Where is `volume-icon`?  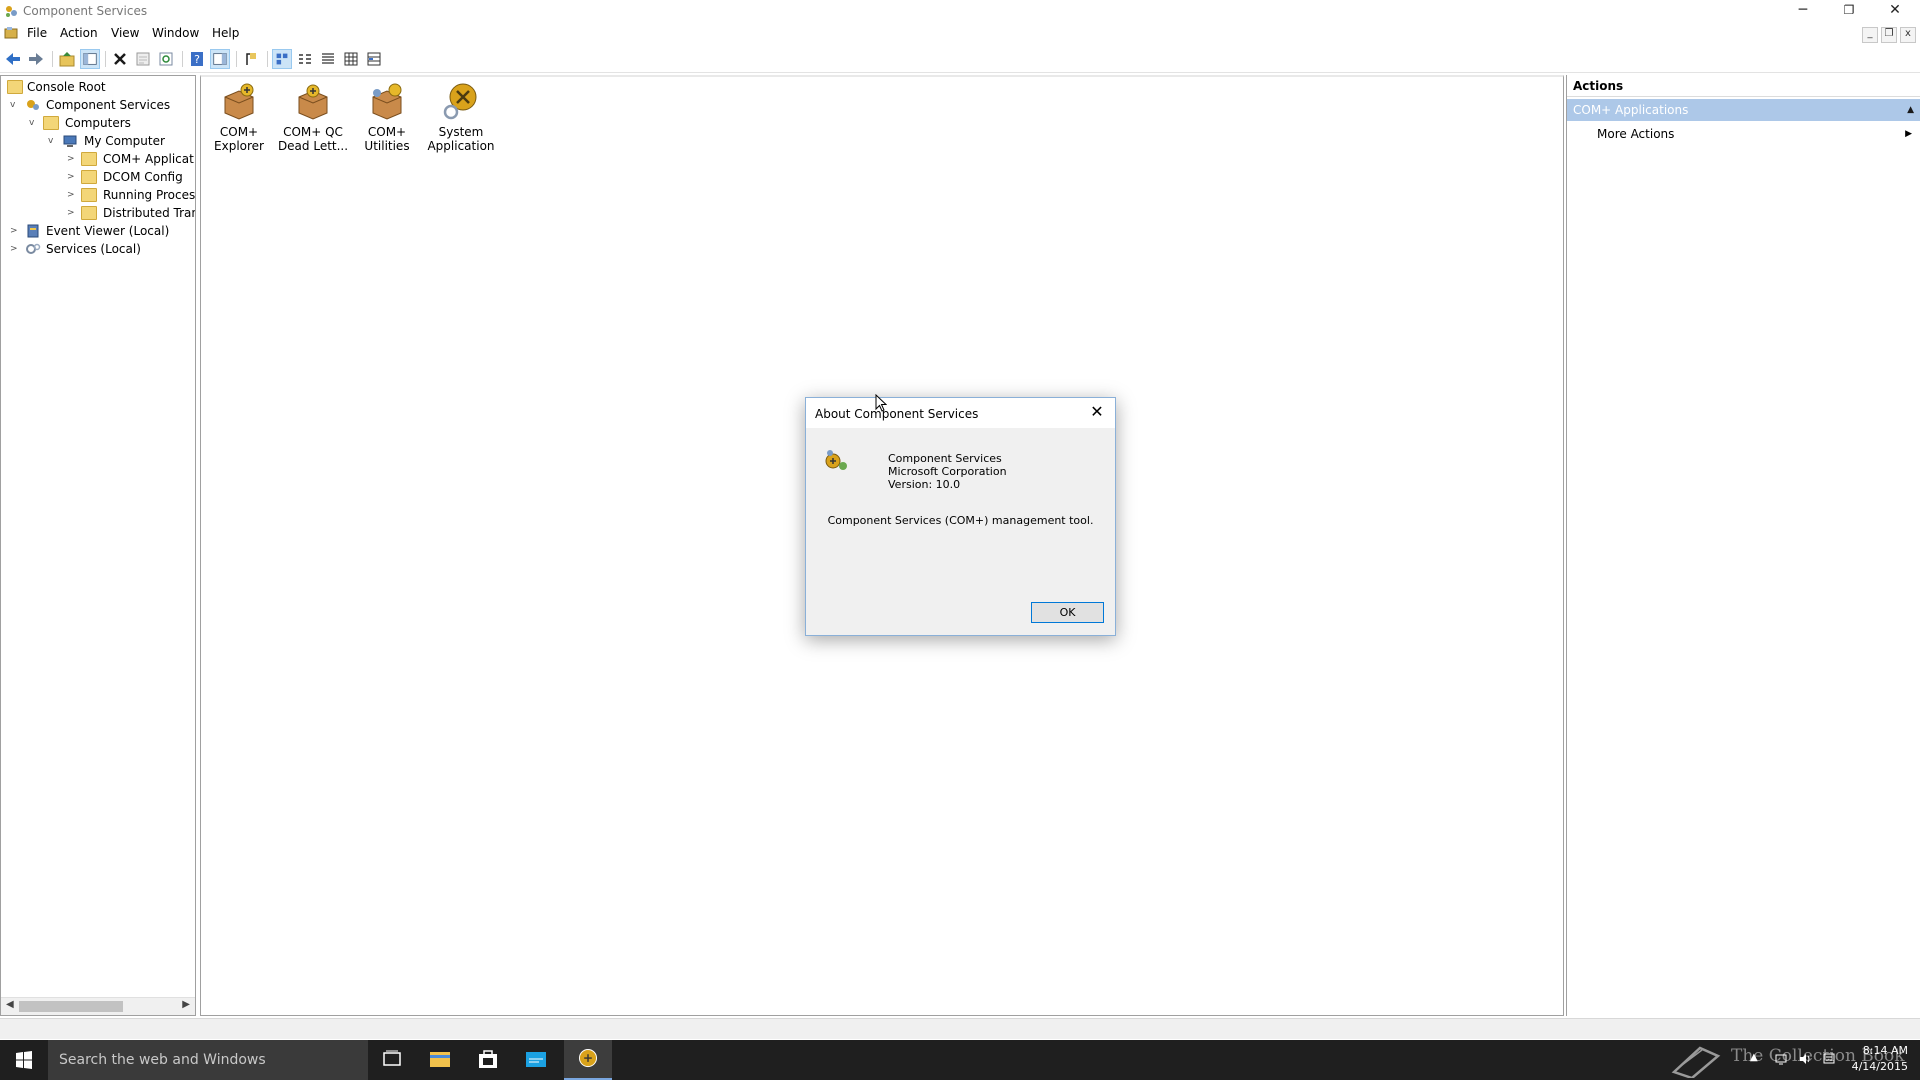
volume-icon is located at coordinates (1805, 1059).